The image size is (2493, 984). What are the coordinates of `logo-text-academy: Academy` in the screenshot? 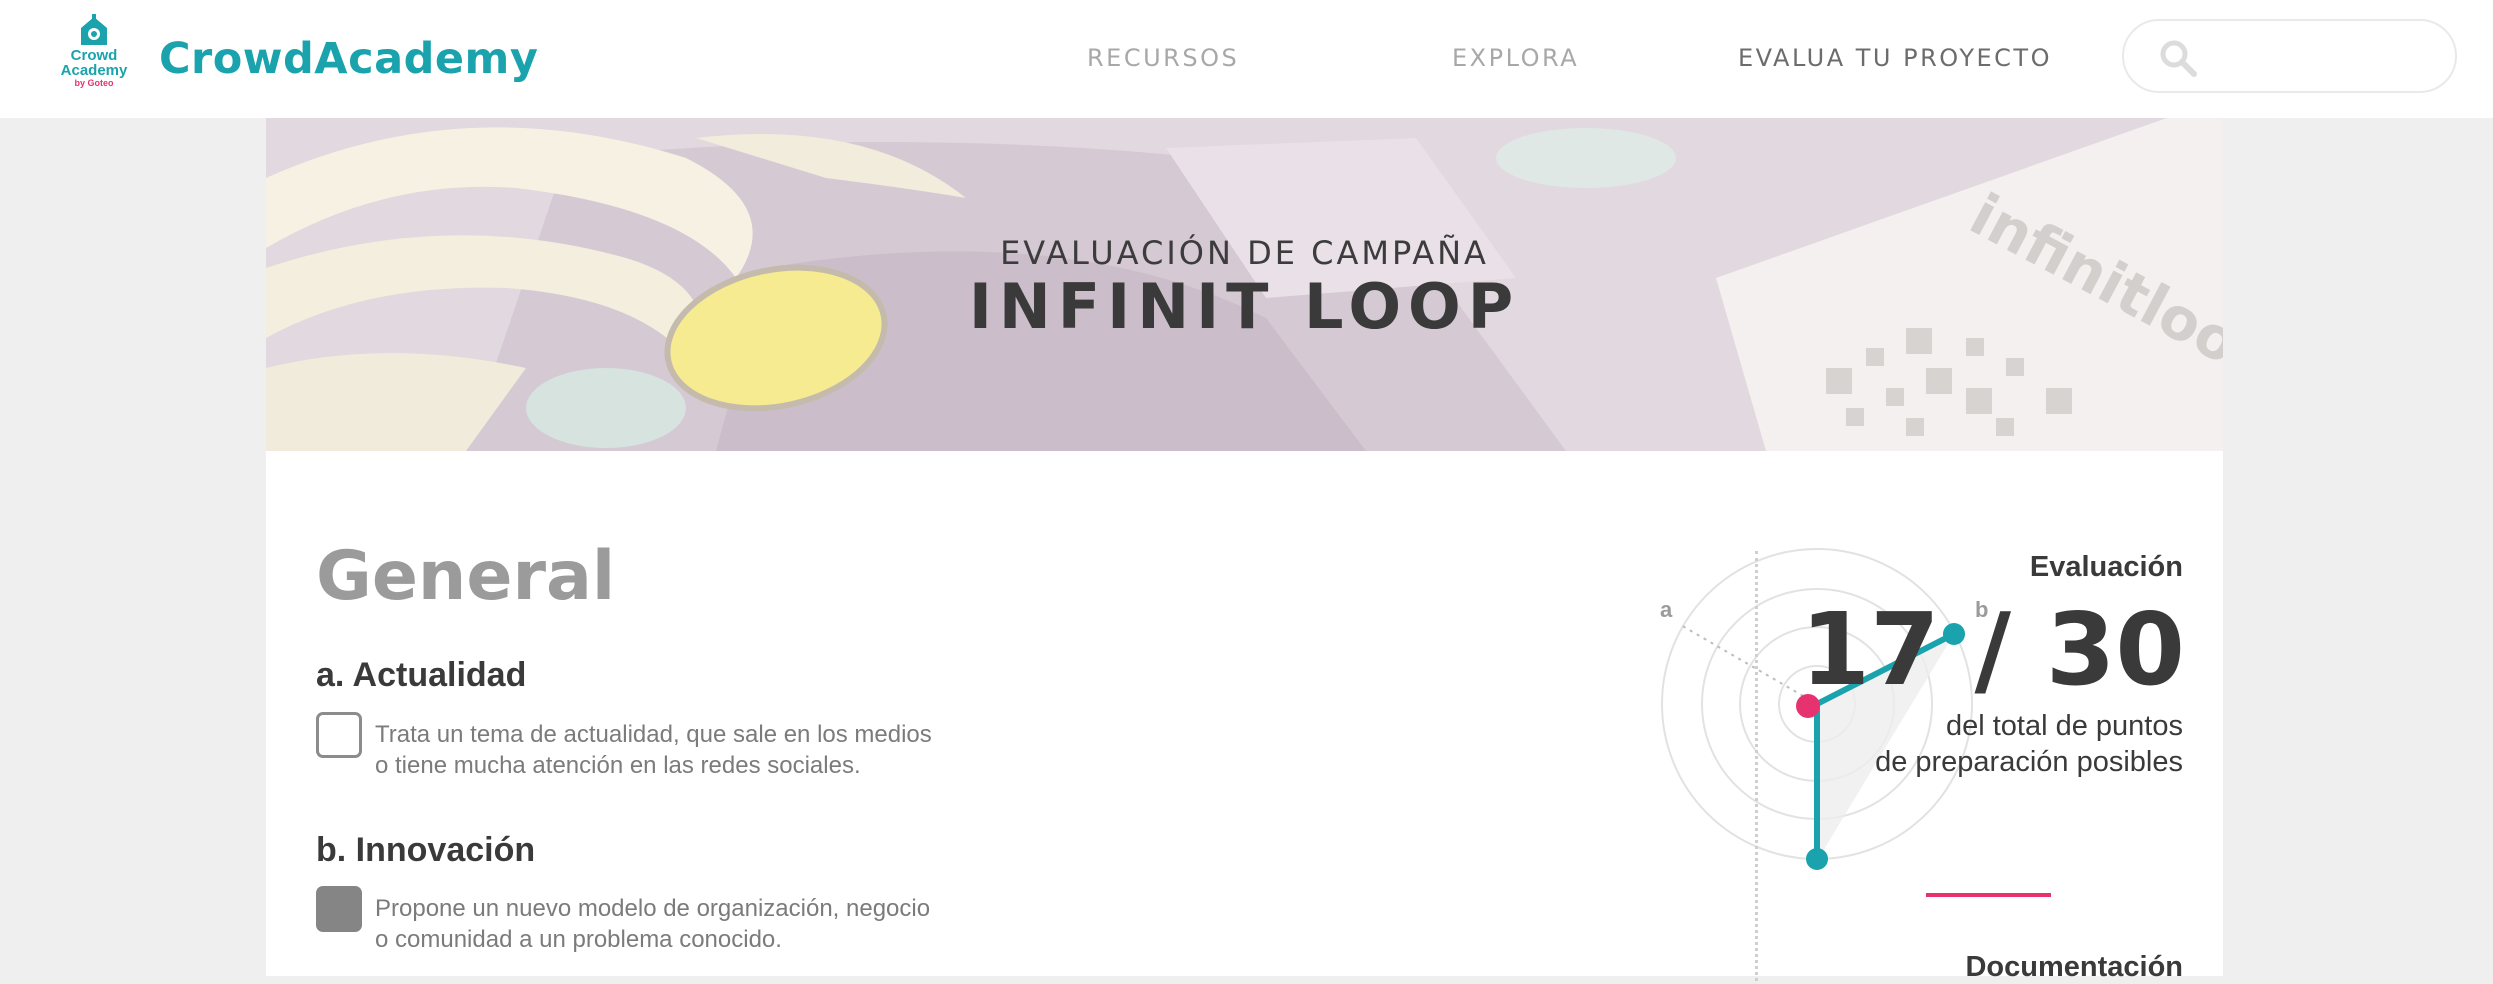 It's located at (94, 70).